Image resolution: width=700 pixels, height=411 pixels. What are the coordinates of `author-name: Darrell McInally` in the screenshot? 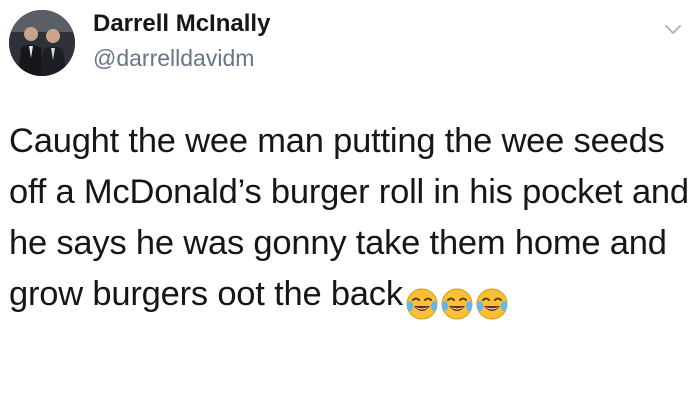 It's located at (181, 24).